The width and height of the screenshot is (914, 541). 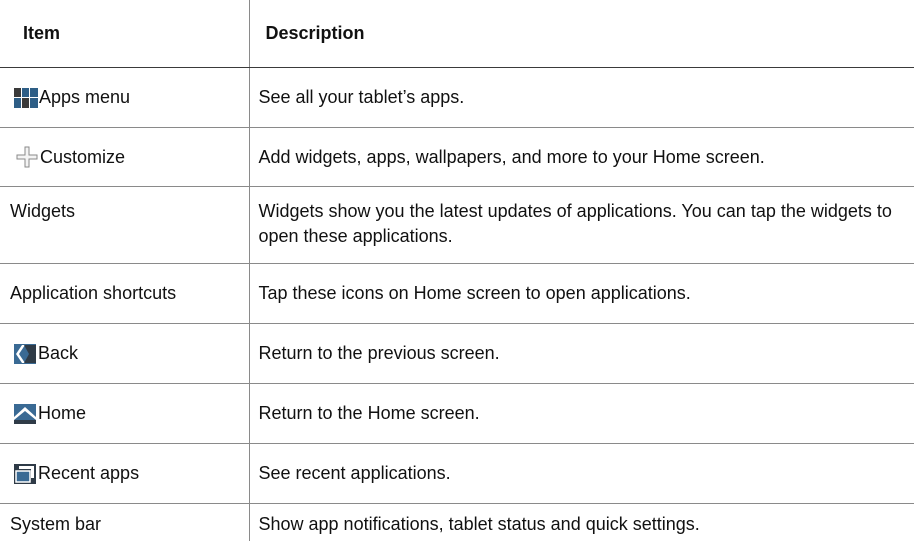 I want to click on description-cell: See all your tablet’s apps., so click(x=581, y=97).